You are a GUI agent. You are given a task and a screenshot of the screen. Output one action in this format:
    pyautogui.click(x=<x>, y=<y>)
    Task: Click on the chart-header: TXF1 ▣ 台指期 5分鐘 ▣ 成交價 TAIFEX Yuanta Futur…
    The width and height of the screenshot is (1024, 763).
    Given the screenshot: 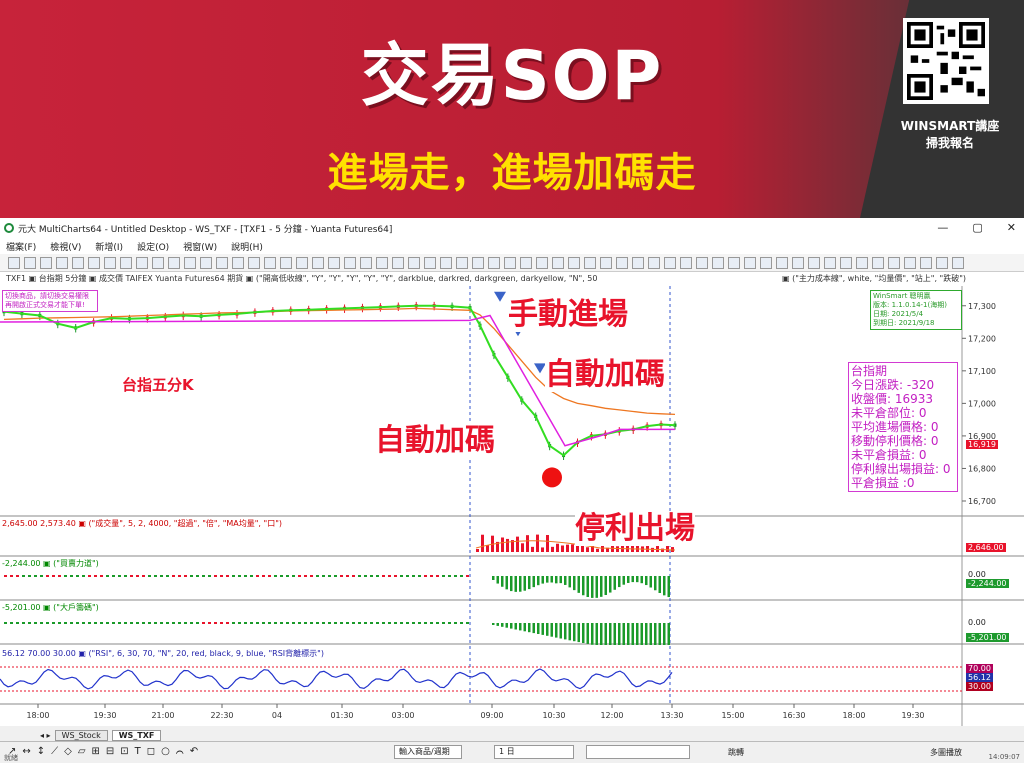 What is the action you would take?
    pyautogui.click(x=512, y=279)
    